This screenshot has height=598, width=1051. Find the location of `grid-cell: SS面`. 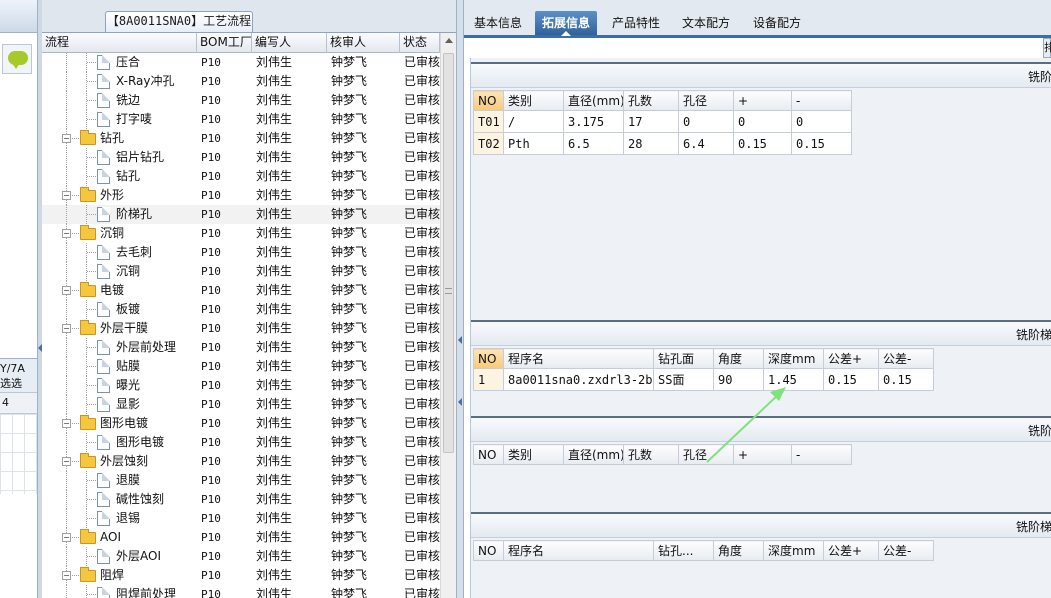

grid-cell: SS面 is located at coordinates (683, 379).